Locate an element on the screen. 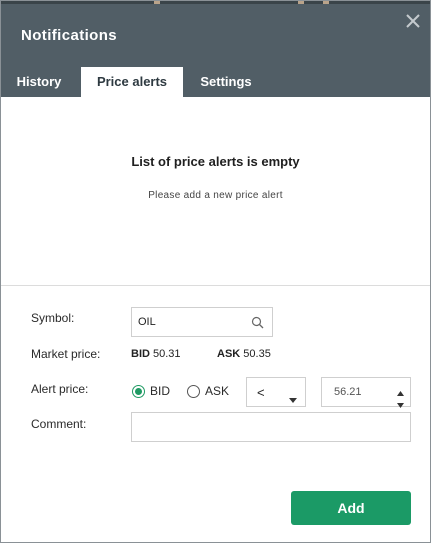 This screenshot has height=543, width=431. alert-price-label: Alert price: is located at coordinates (60, 389).